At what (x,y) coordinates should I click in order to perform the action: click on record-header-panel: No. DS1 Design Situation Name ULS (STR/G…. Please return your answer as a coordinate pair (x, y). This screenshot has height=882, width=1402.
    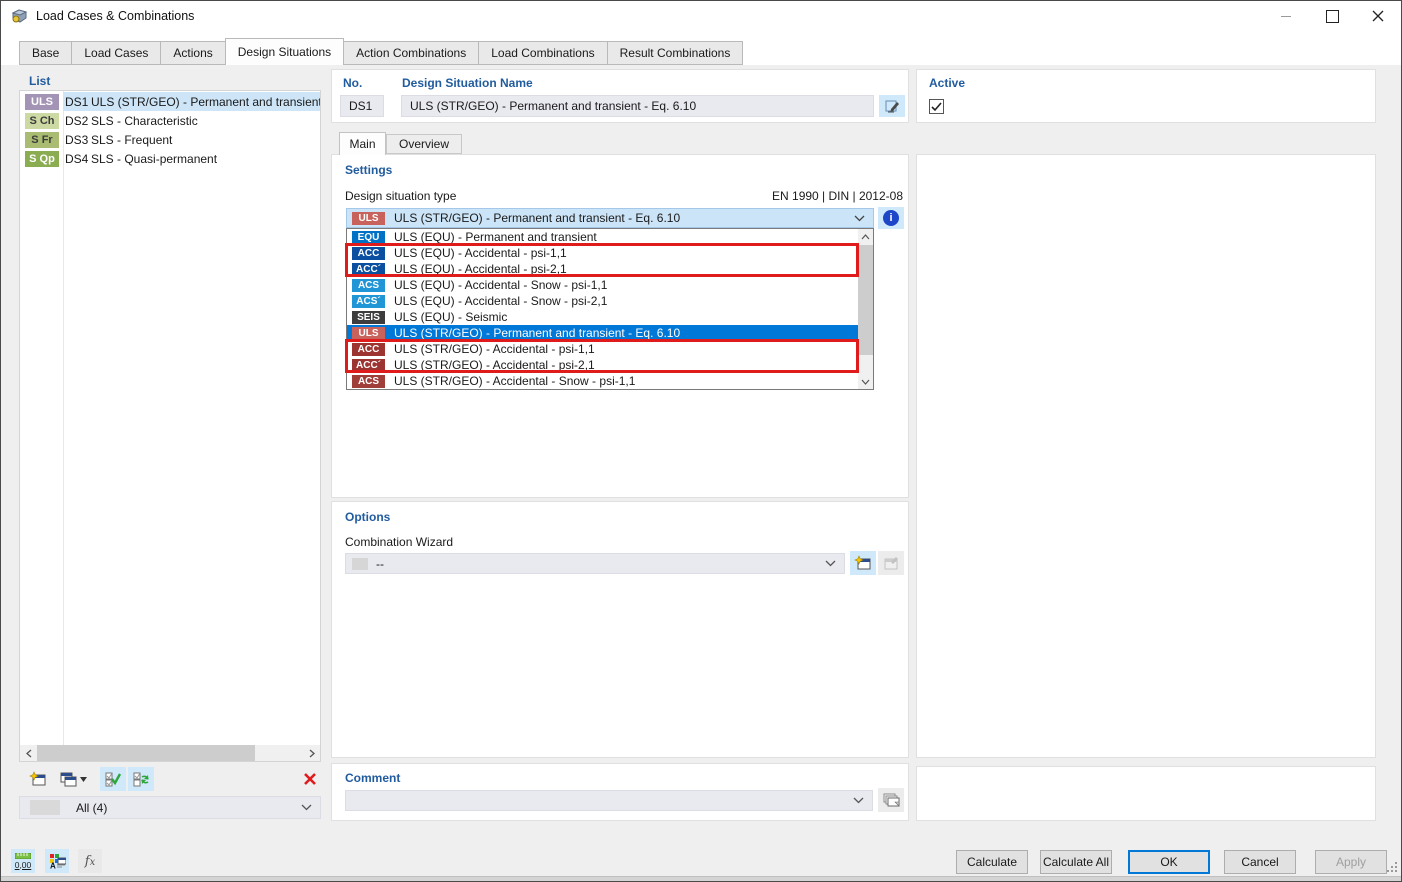
    Looking at the image, I should click on (620, 96).